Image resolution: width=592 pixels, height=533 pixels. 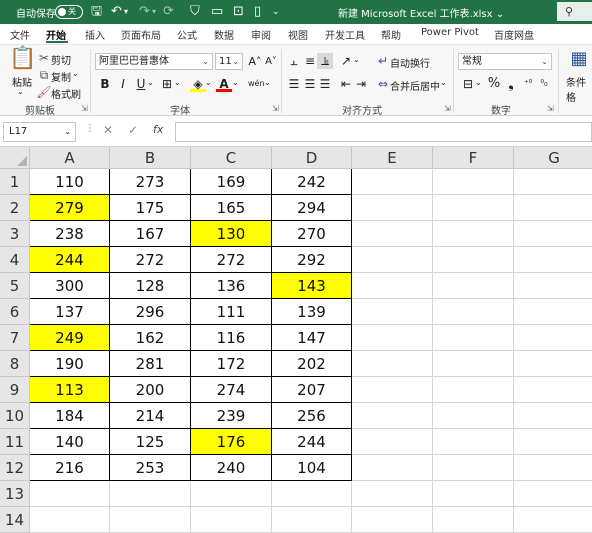 I want to click on cell-f14, so click(x=473, y=520).